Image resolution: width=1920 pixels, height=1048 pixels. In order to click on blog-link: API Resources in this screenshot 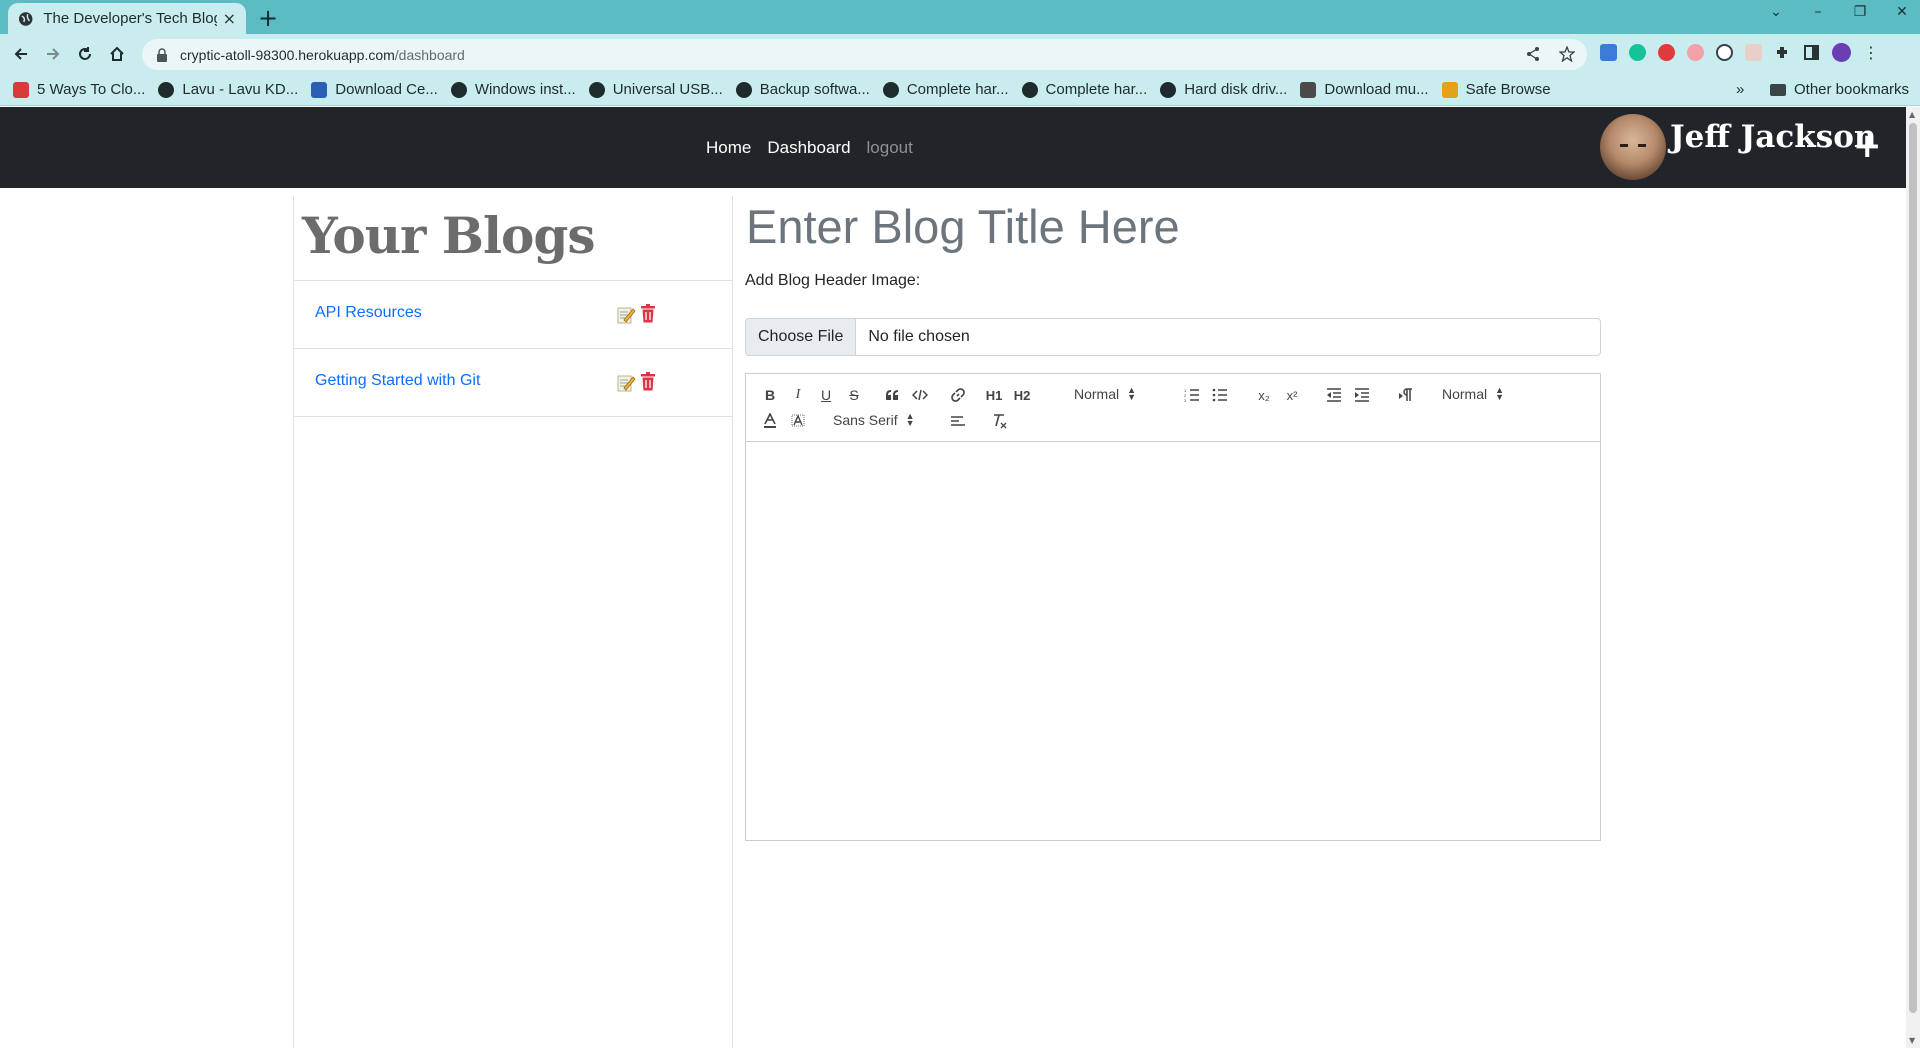, I will do `click(368, 313)`.